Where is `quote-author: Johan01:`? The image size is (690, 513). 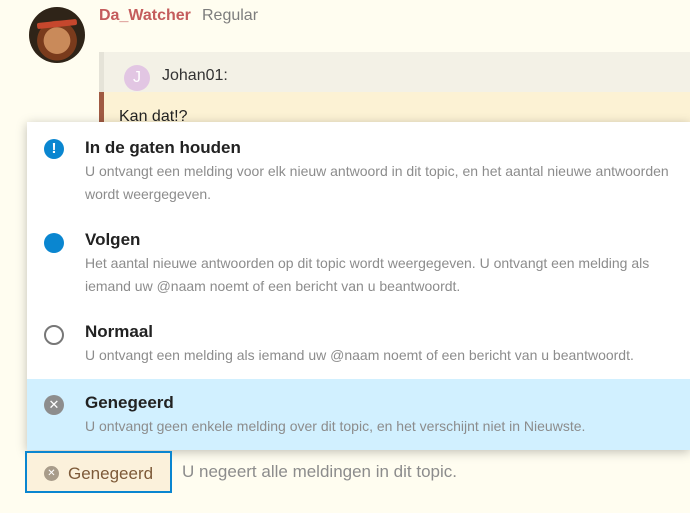
quote-author: Johan01: is located at coordinates (195, 76).